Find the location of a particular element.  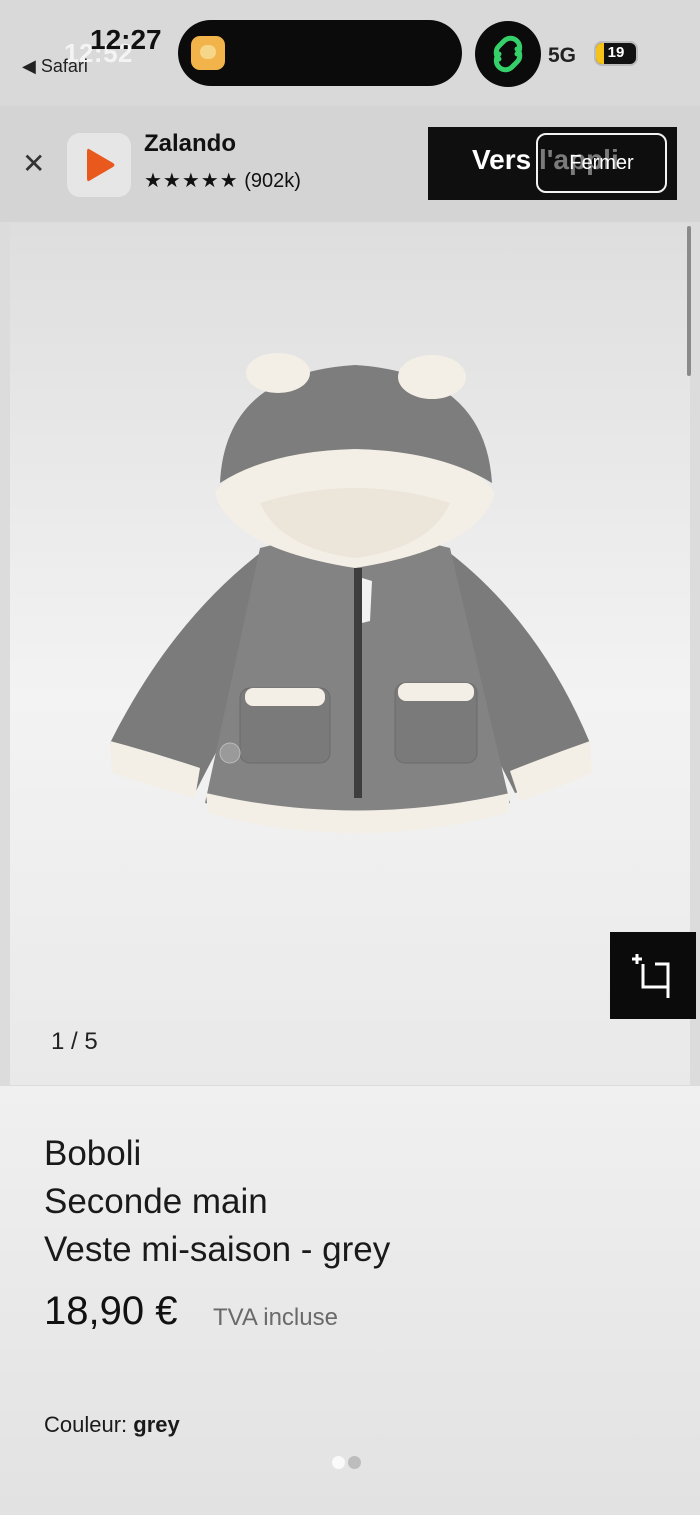

close-button: Fermer is located at coordinates (601, 163).